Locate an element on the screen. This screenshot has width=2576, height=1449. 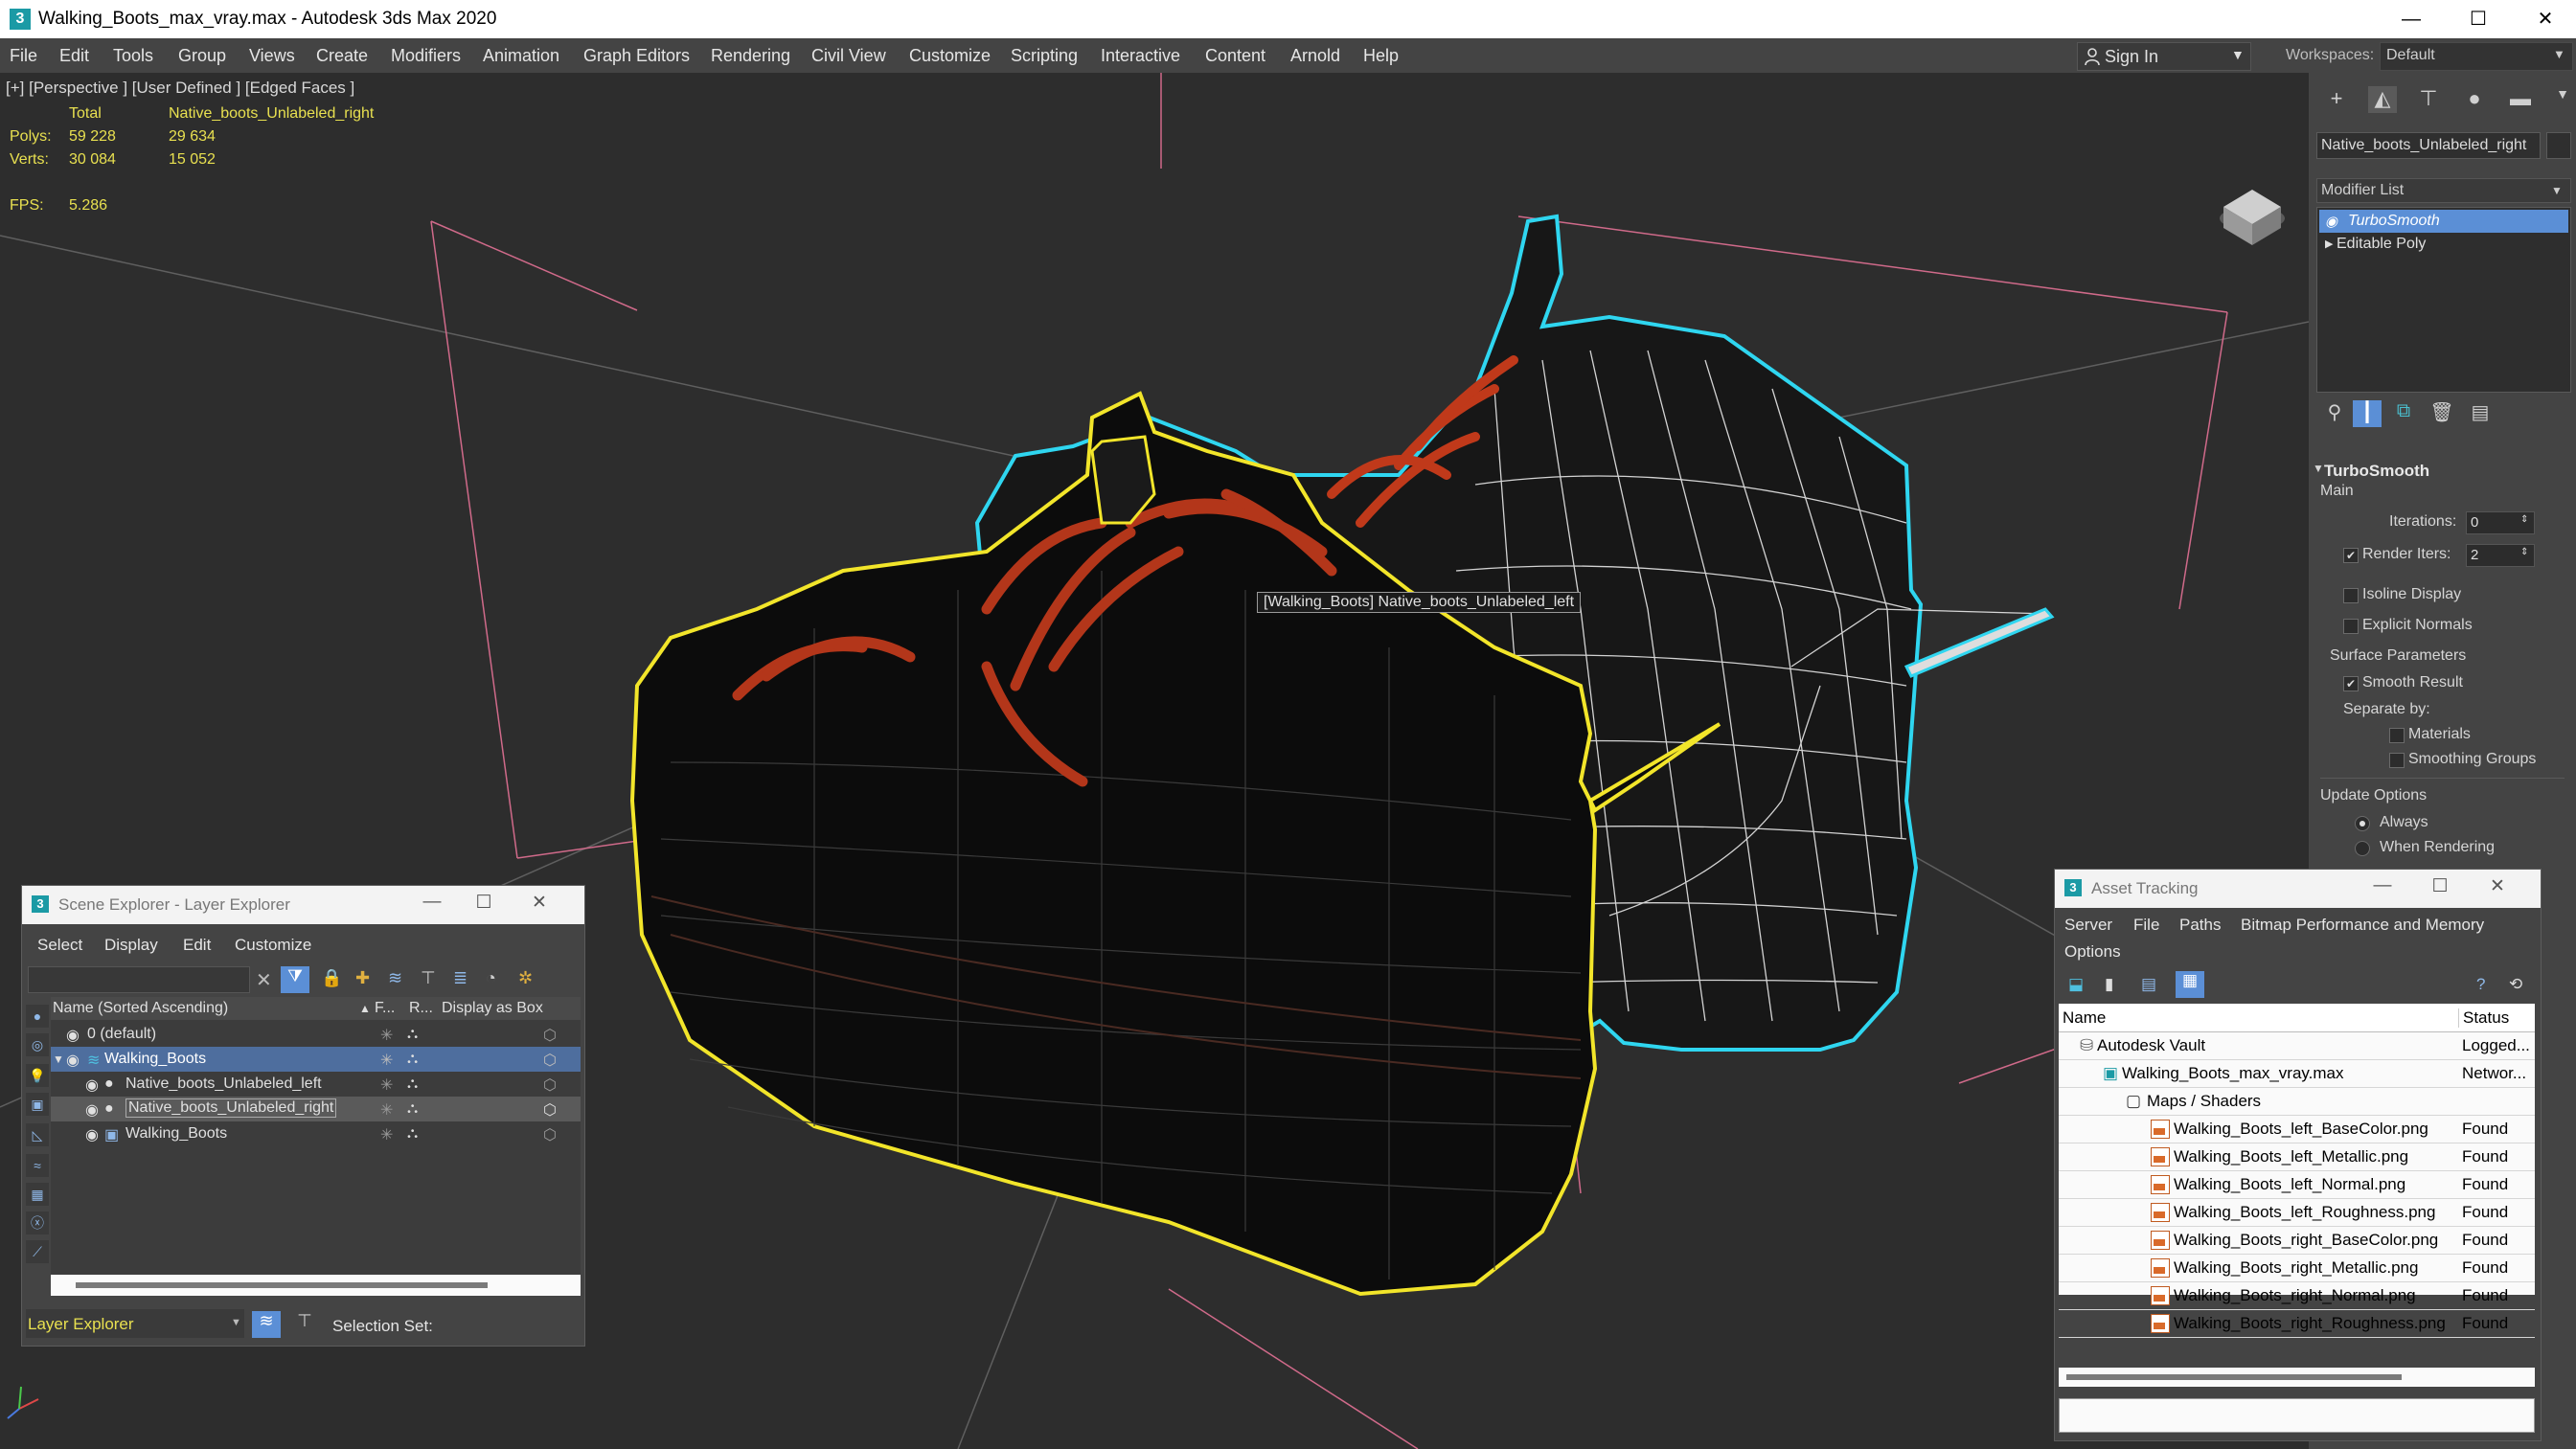
asset-row: Walking_Boots_right_Roughness.png Found is located at coordinates (2297, 1323).